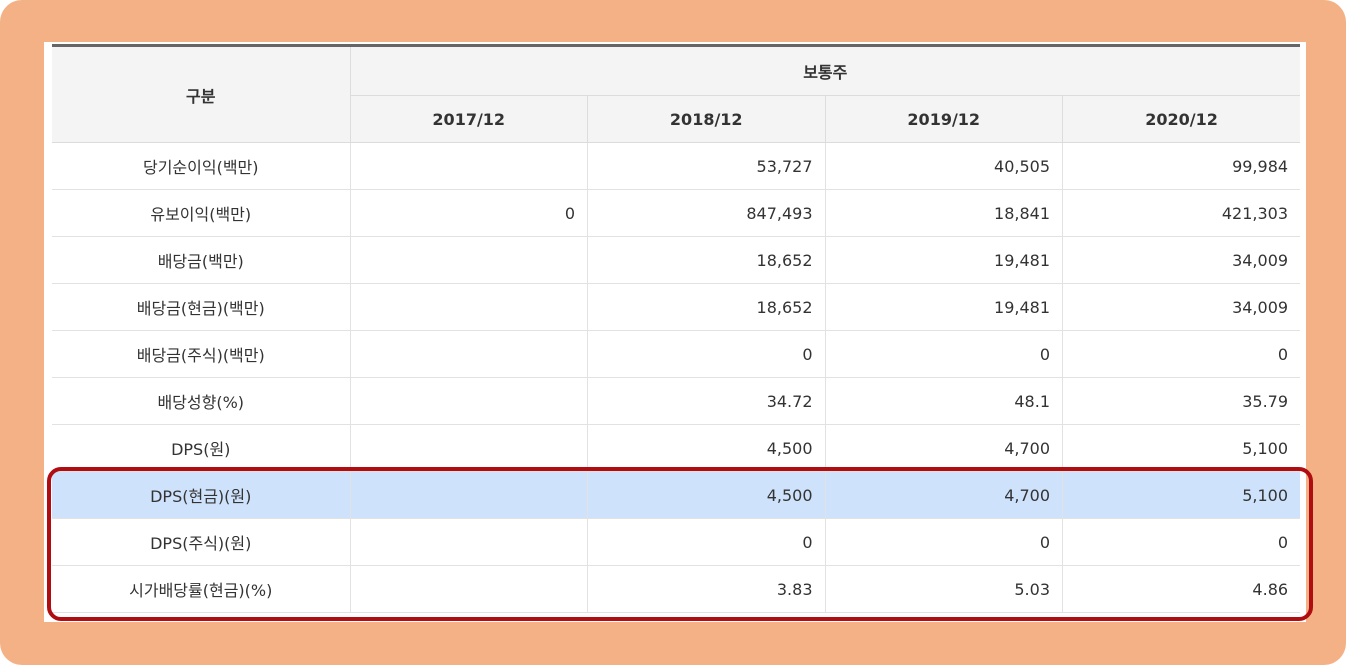  What do you see at coordinates (201, 93) in the screenshot?
I see `category-header: 구분` at bounding box center [201, 93].